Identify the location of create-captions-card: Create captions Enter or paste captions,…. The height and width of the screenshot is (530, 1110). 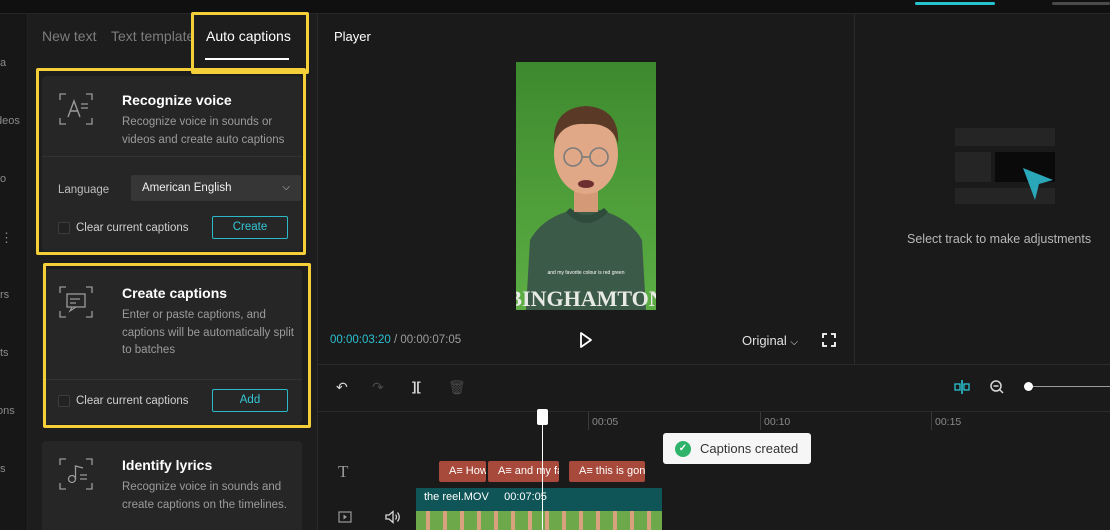
(172, 346).